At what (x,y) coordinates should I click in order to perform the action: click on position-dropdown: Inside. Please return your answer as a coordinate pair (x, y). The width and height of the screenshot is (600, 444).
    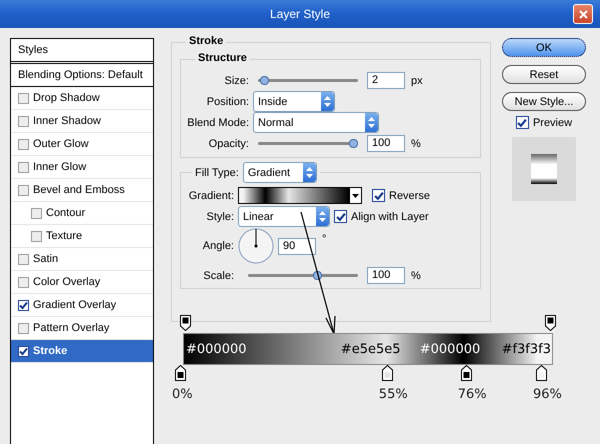
    Looking at the image, I should click on (294, 101).